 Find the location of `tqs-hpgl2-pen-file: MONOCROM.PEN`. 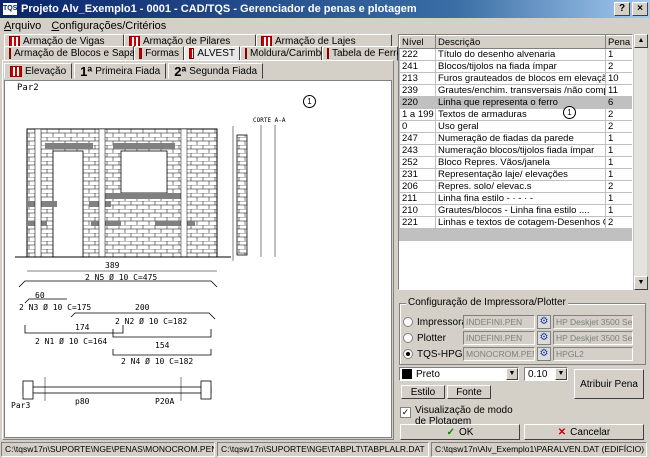

tqs-hpgl2-pen-file: MONOCROM.PEN is located at coordinates (499, 354).